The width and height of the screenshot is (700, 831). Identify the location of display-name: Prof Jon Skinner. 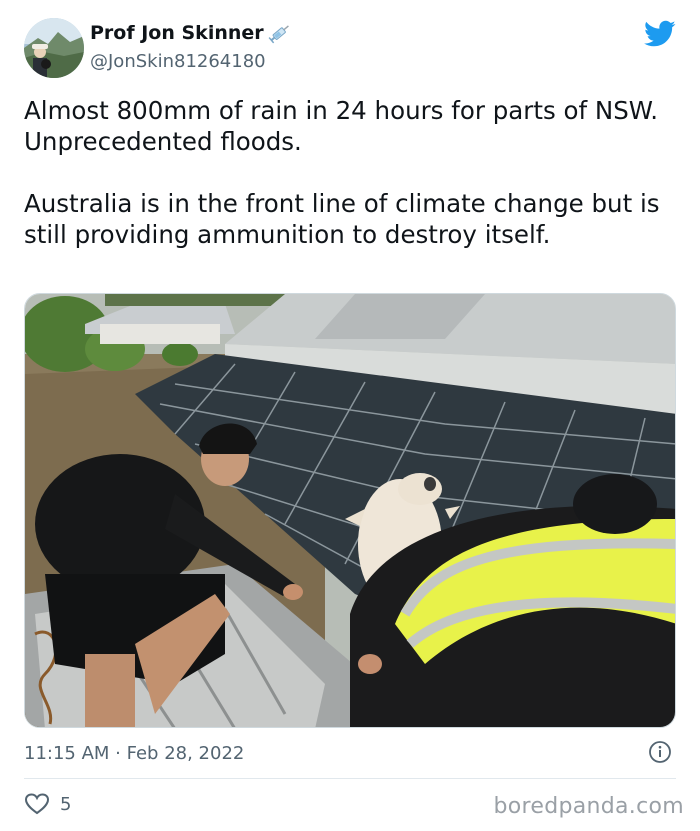
(177, 33).